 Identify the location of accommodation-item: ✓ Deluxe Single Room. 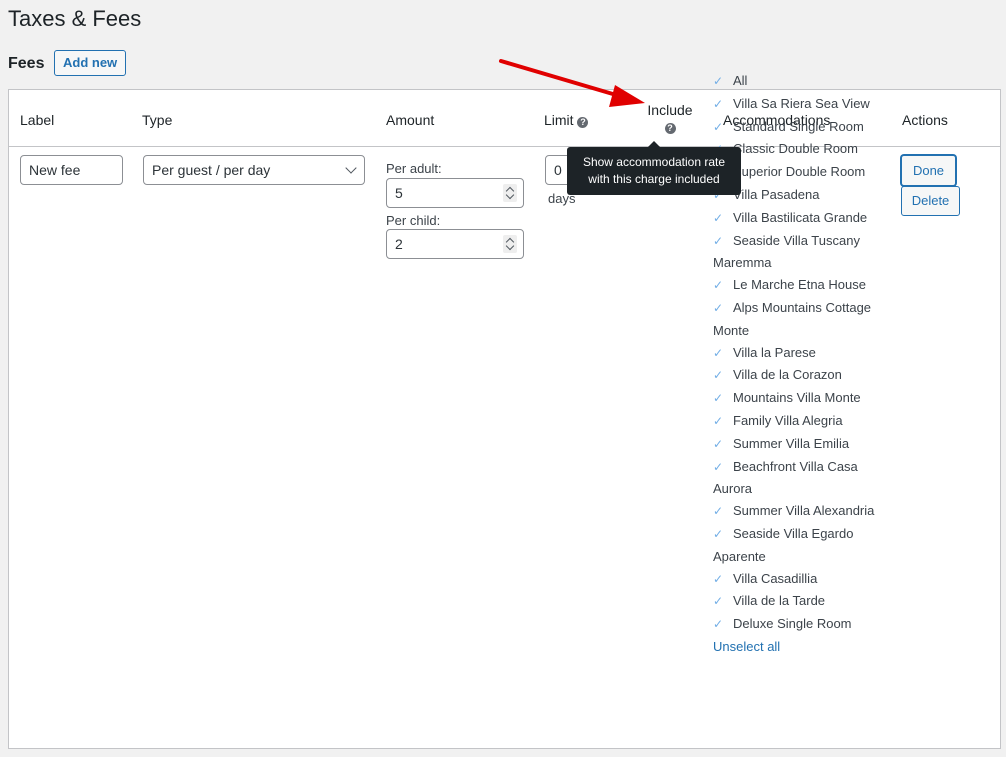
(800, 624).